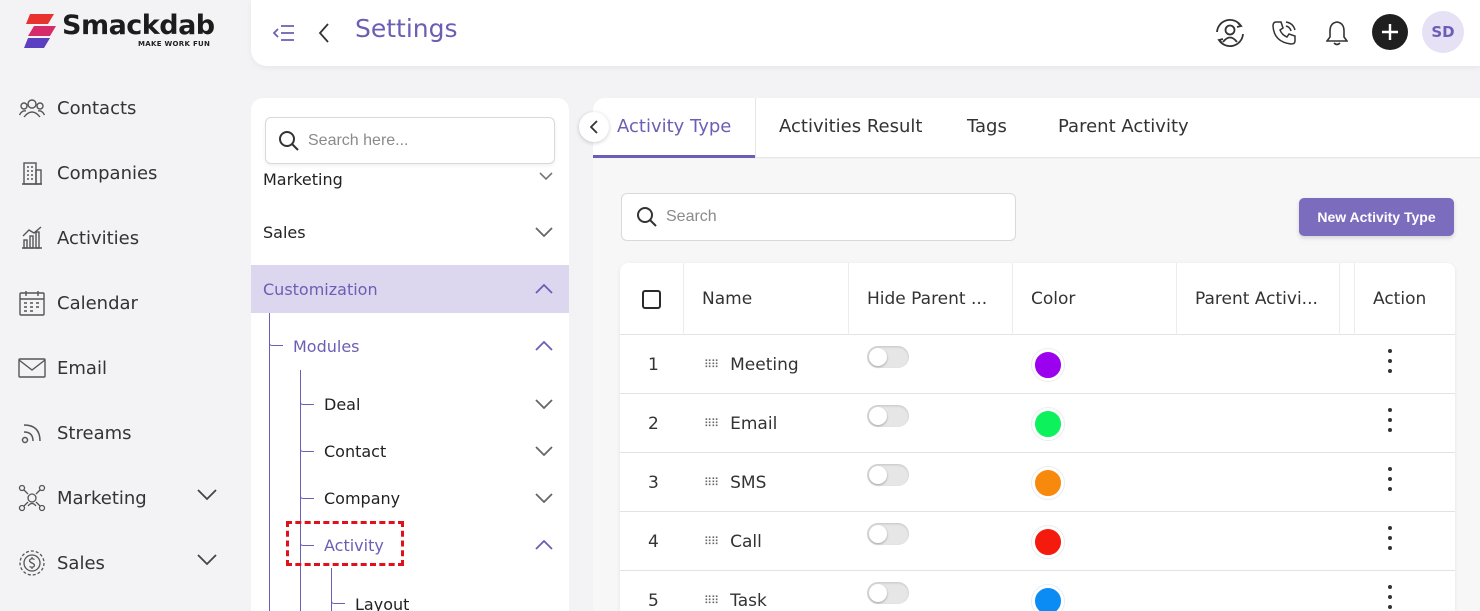 This screenshot has width=1480, height=611. I want to click on select-all-checkbox, so click(651, 299).